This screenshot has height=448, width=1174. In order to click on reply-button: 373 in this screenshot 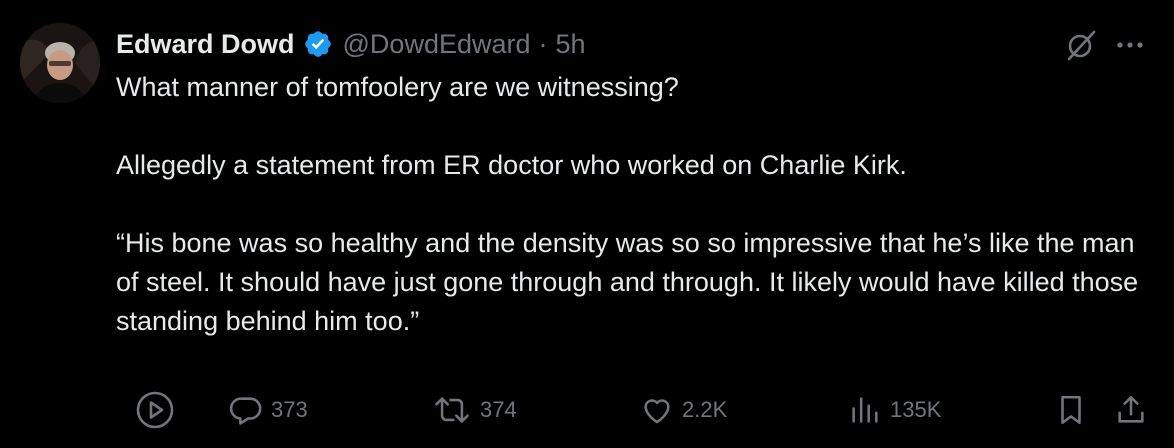, I will do `click(268, 410)`.